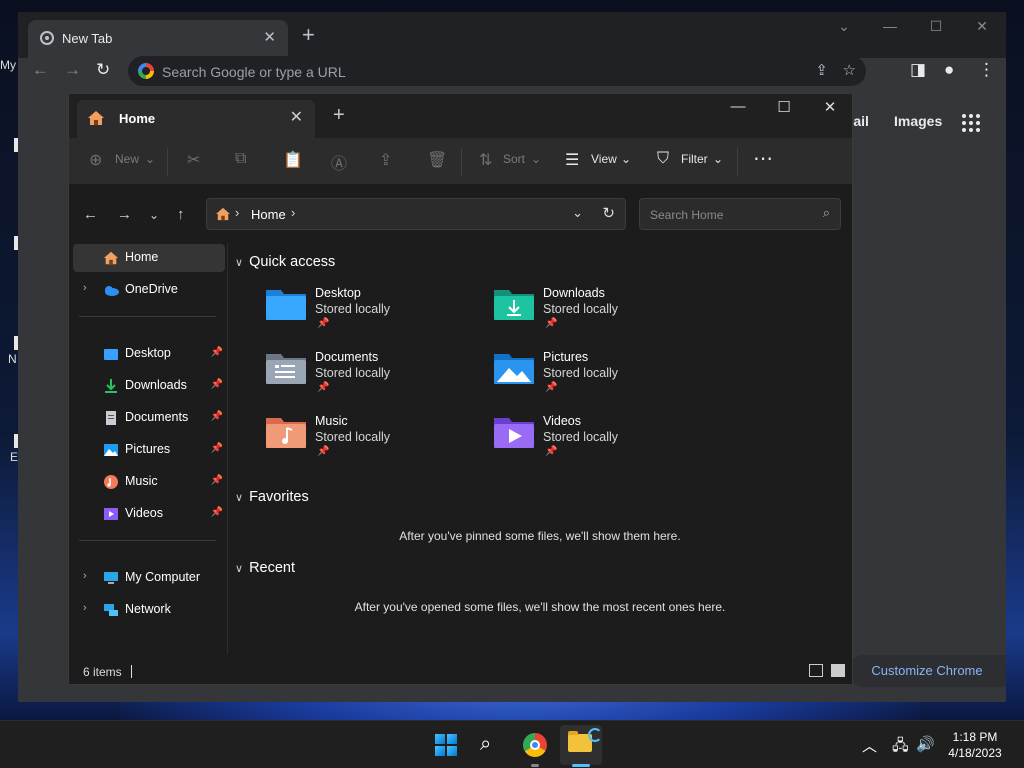  Describe the element at coordinates (149, 258) in the screenshot. I see `sidebar-item-home: Home` at that location.